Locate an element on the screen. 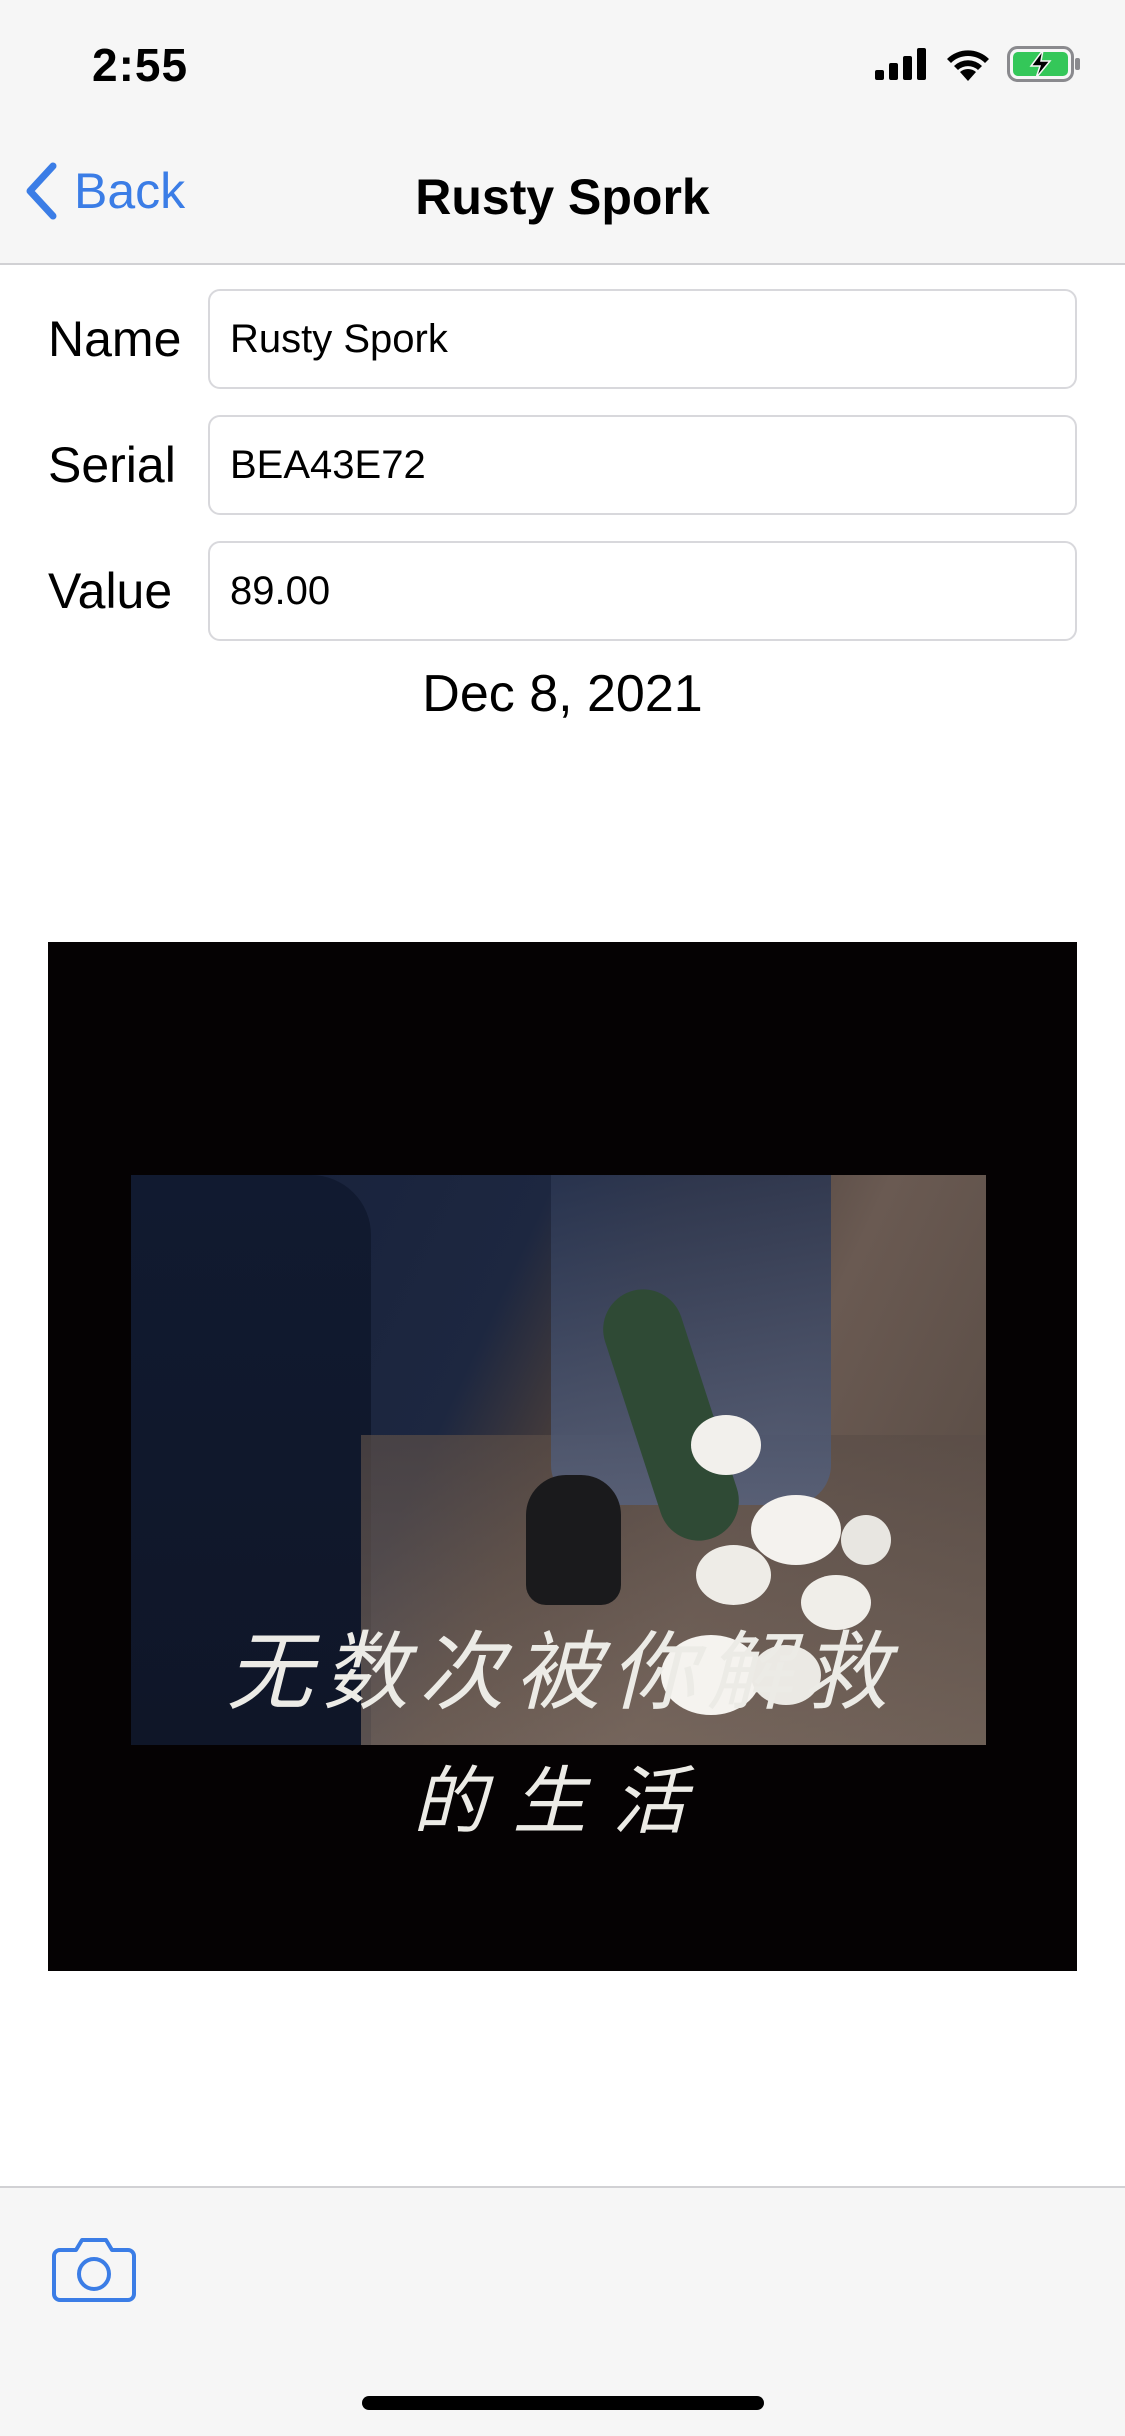  navigation-bar: 2:55 Back Rusty Spork is located at coordinates (562, 132).